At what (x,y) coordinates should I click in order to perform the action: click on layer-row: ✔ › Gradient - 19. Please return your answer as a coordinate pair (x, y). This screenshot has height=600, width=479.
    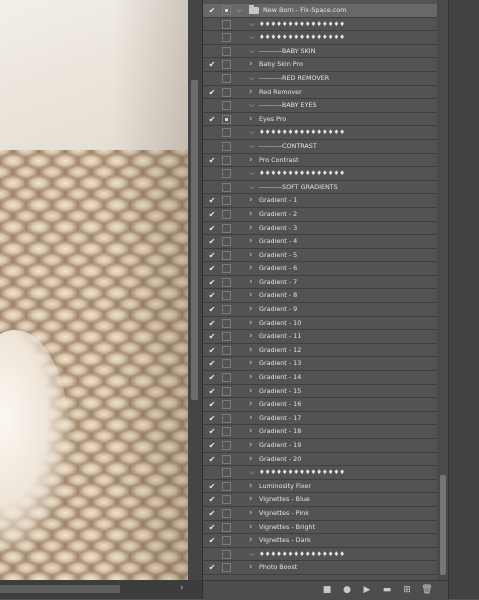
    Looking at the image, I should click on (320, 446).